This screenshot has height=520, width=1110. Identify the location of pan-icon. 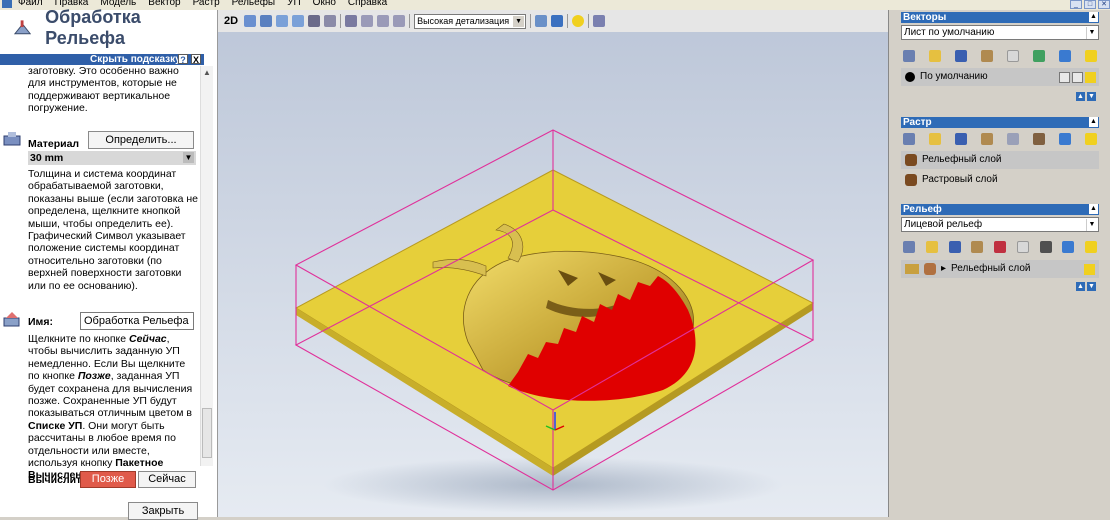
(250, 21).